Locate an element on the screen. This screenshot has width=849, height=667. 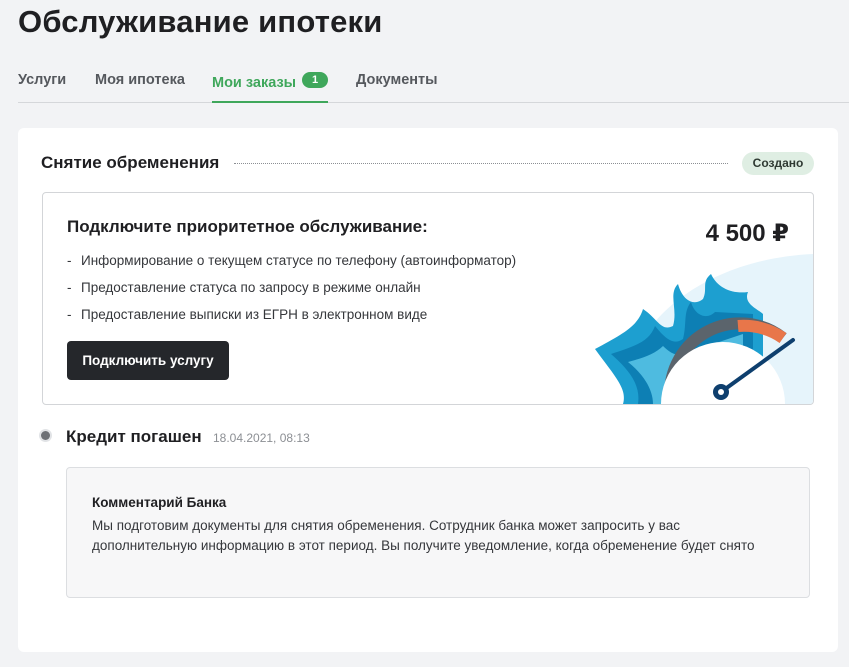
tab-my-mortgage: Моя ипотека is located at coordinates (140, 82).